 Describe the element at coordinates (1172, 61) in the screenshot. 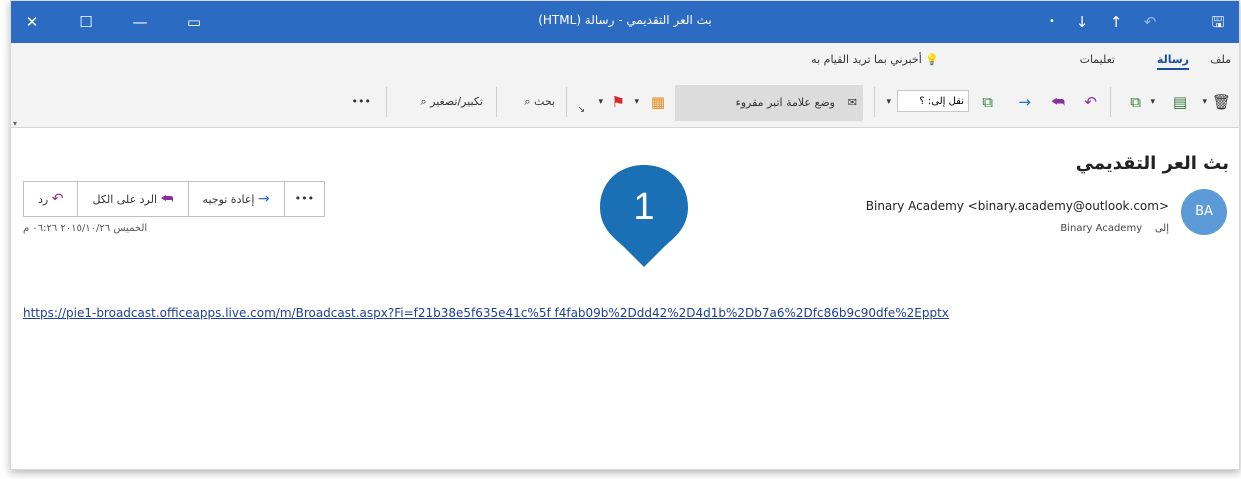

I see `tab-message: رسالة` at that location.